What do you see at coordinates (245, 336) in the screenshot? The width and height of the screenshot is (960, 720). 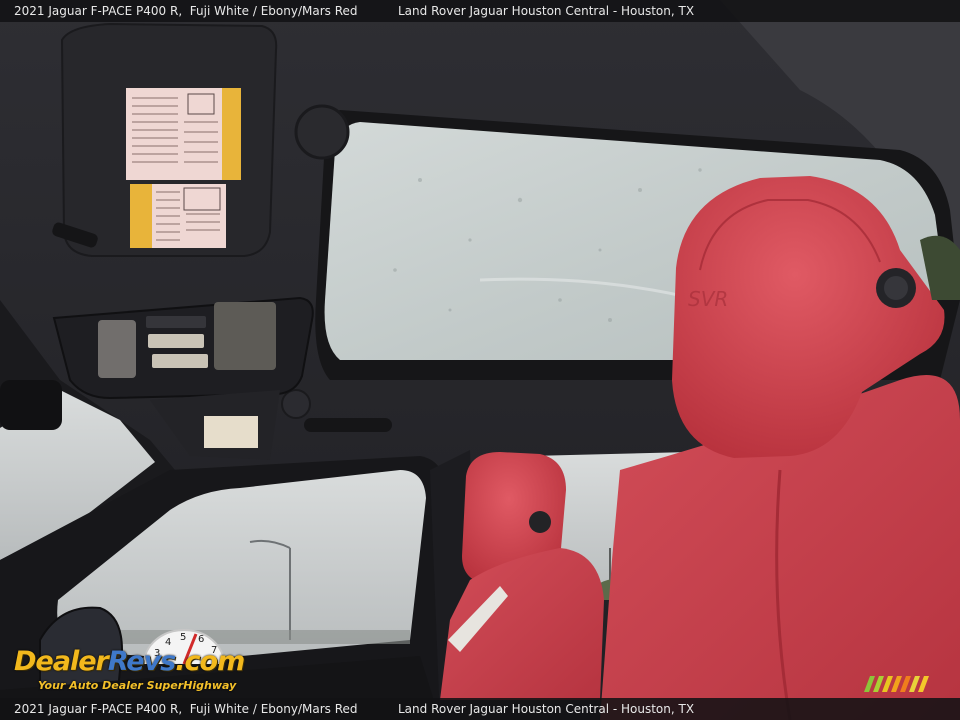 I see `map-light-right` at bounding box center [245, 336].